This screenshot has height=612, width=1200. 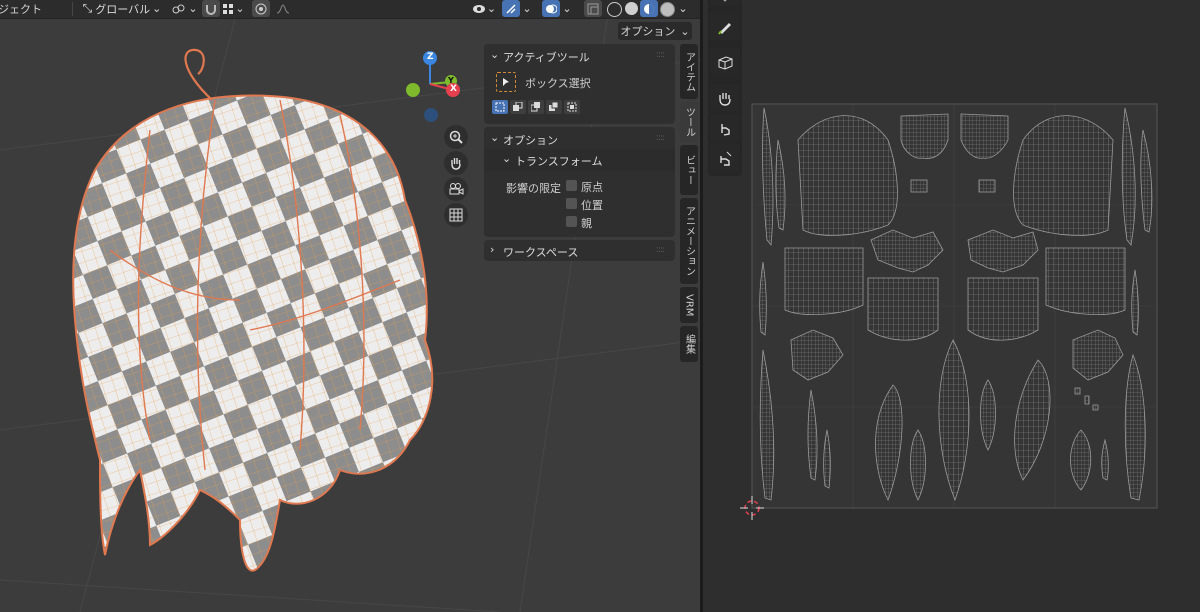 I want to click on snap-toggle, so click(x=211, y=8).